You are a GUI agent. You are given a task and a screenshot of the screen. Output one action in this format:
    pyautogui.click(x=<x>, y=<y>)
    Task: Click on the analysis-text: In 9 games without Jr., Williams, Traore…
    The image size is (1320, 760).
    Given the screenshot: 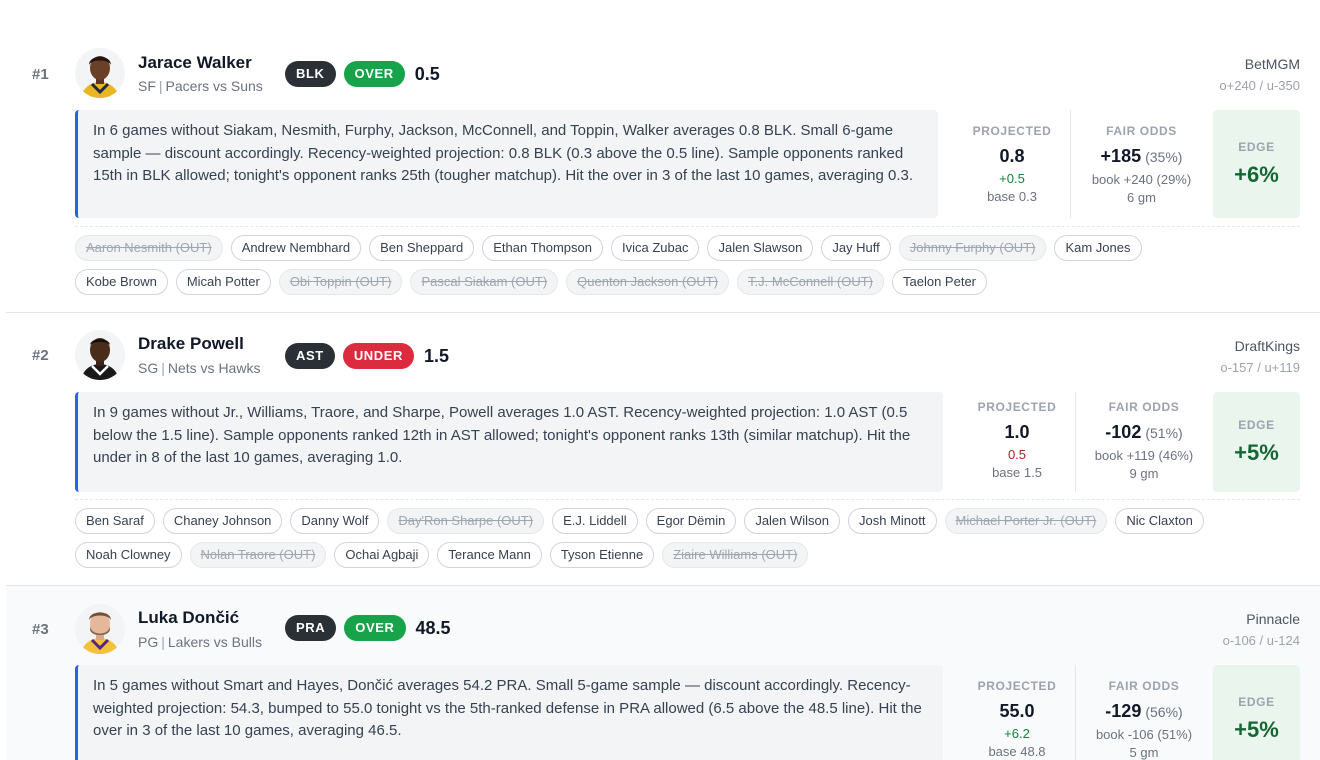 What is the action you would take?
    pyautogui.click(x=509, y=442)
    